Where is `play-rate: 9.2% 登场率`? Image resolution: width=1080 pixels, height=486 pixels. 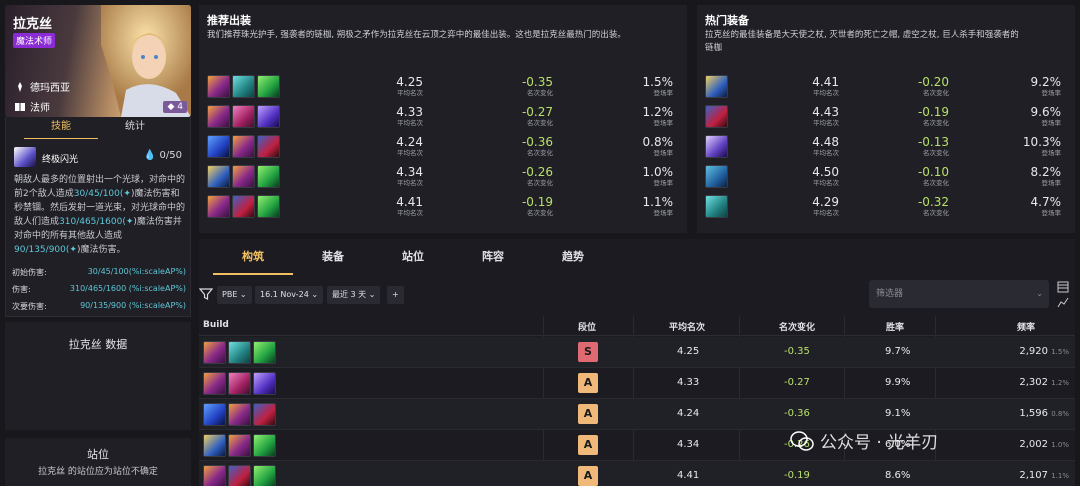
play-rate: 9.2% 登场率 is located at coordinates (1033, 86).